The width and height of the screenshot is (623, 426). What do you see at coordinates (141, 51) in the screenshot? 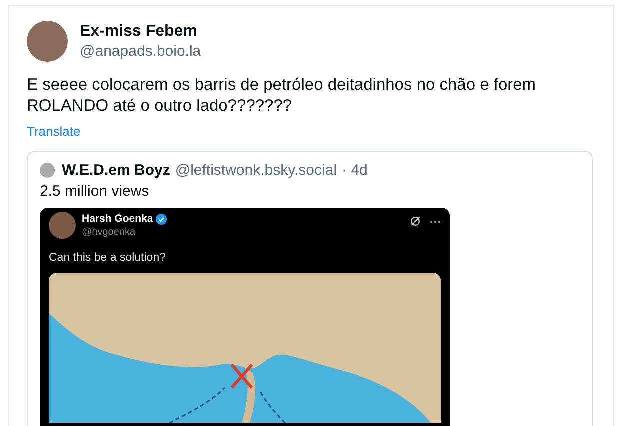
I see `author-handle: @anapads.boio.la` at bounding box center [141, 51].